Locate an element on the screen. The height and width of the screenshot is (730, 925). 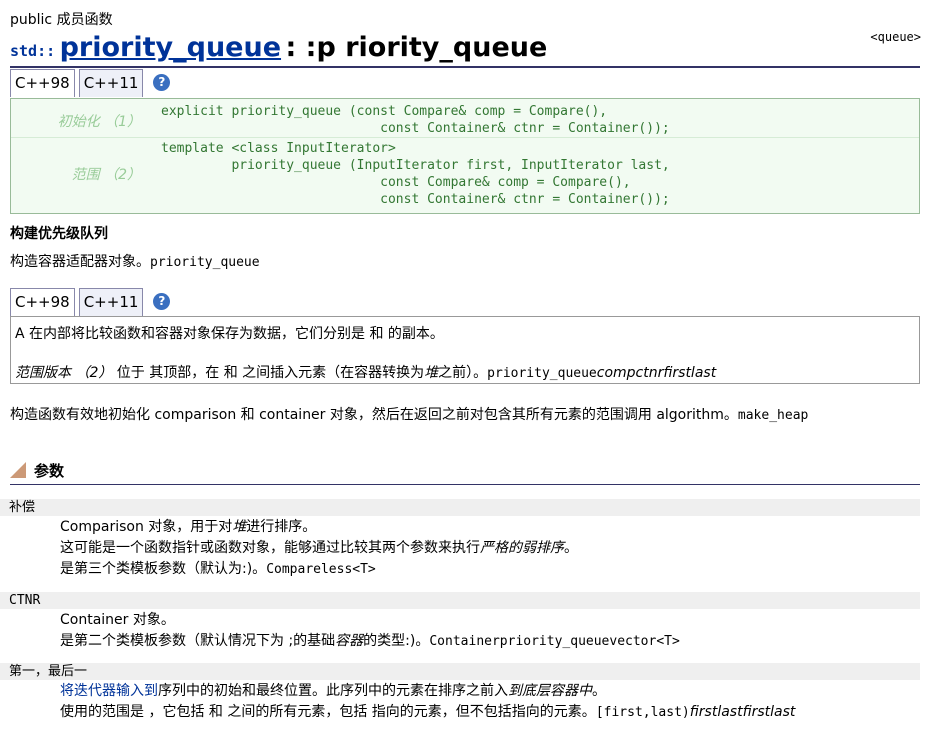
prototype-label: 初始化 （1） is located at coordinates (99, 122).